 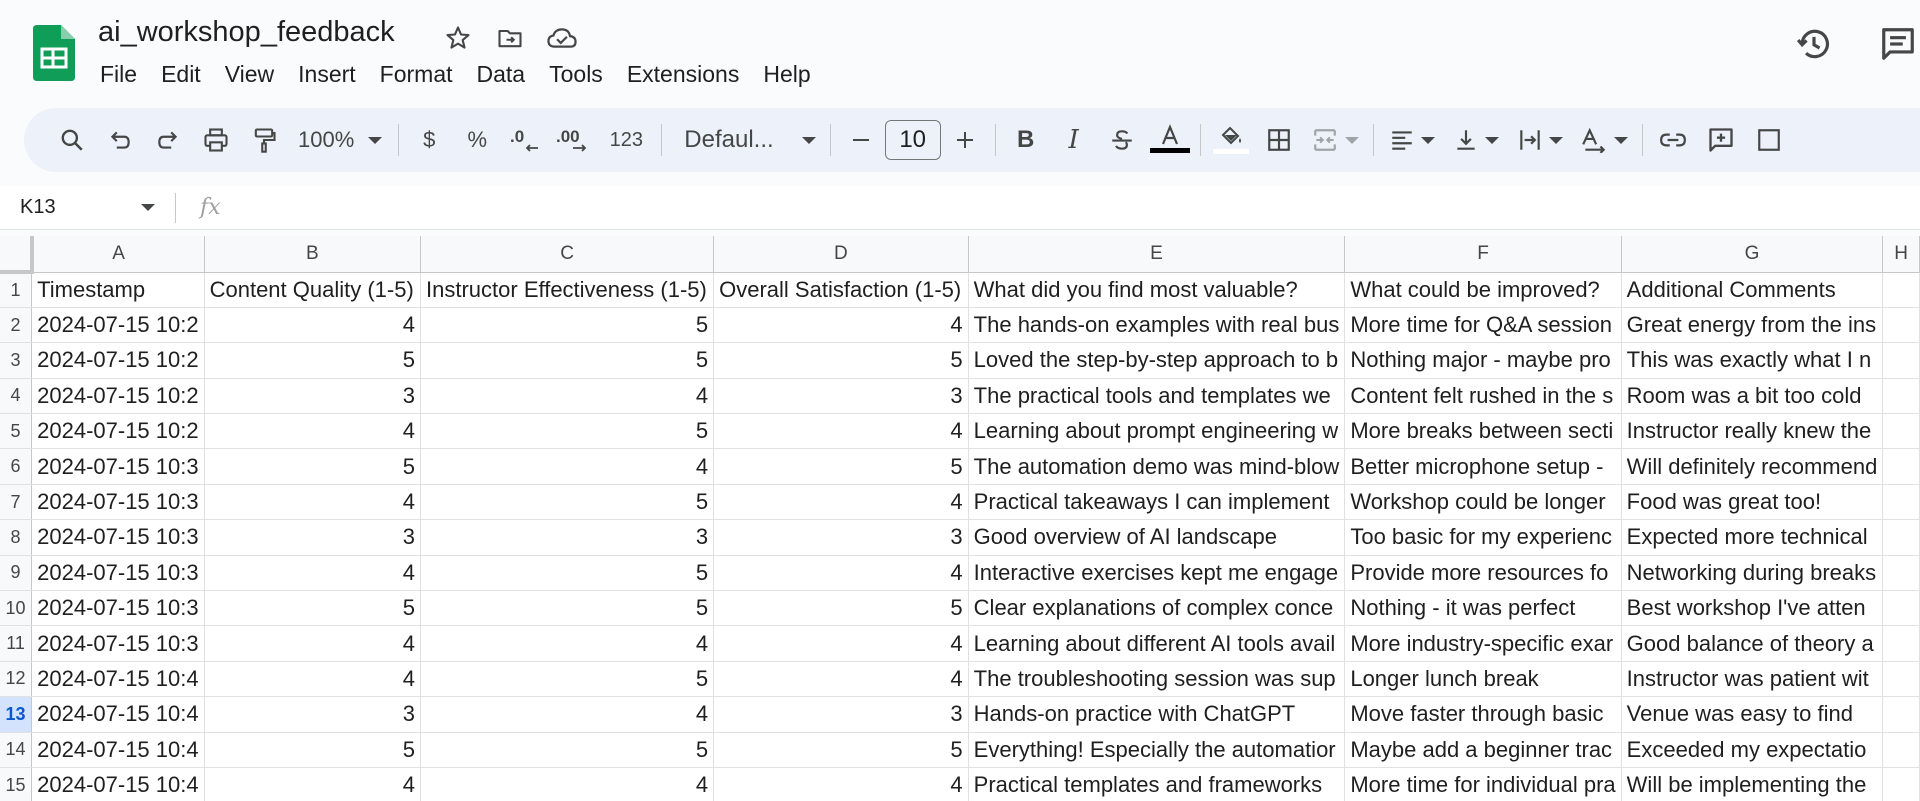 What do you see at coordinates (72, 140) in the screenshot?
I see `search-menus-icon` at bounding box center [72, 140].